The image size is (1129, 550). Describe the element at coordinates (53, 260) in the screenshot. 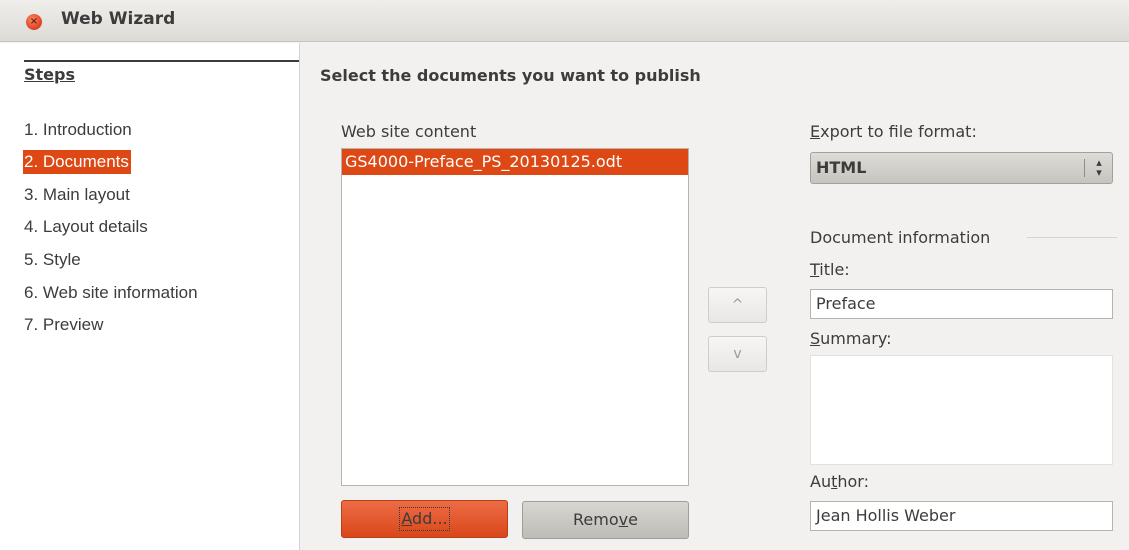

I see `step-style: 5. Style` at that location.